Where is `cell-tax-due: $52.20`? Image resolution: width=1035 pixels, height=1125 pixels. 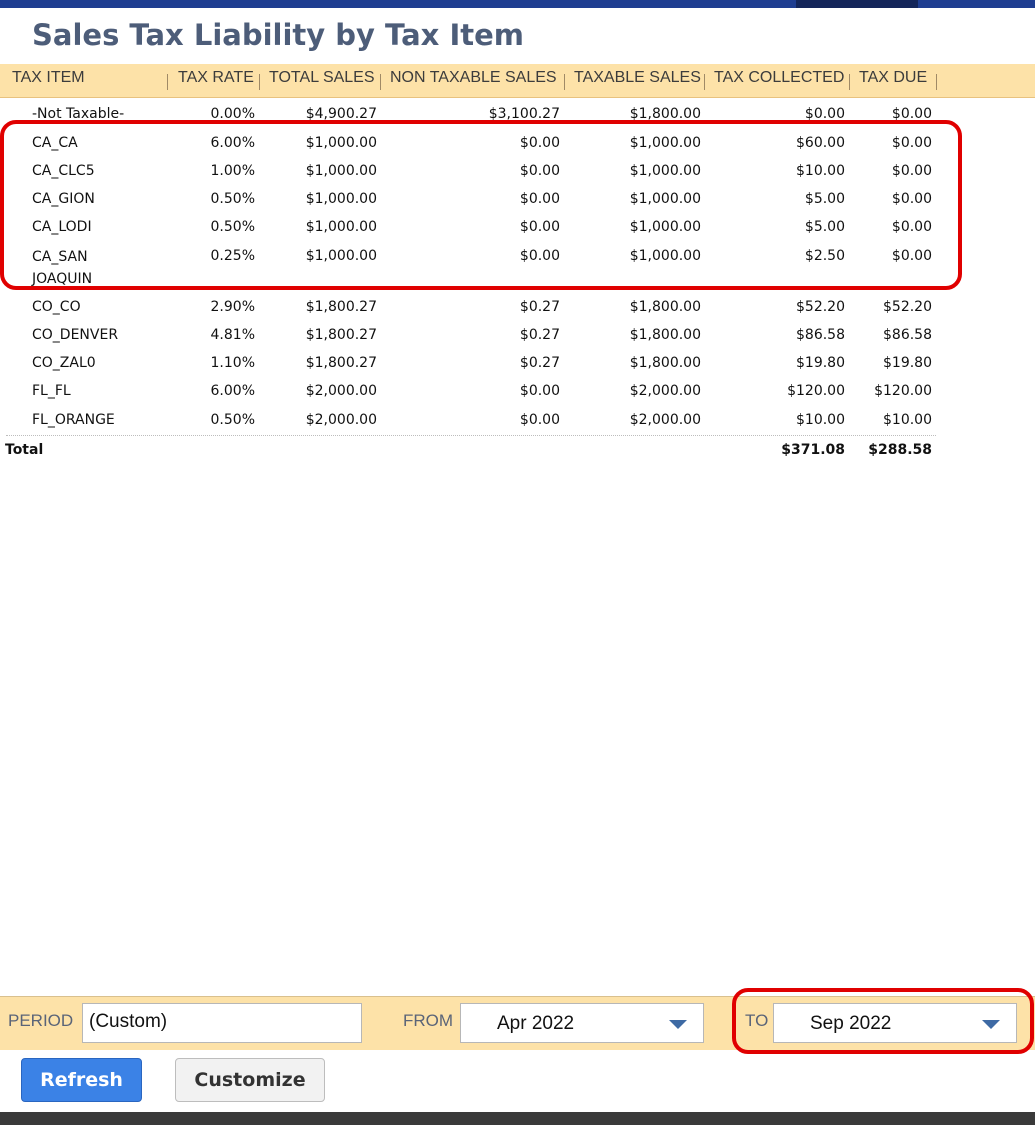
cell-tax-due: $52.20 is located at coordinates (907, 307).